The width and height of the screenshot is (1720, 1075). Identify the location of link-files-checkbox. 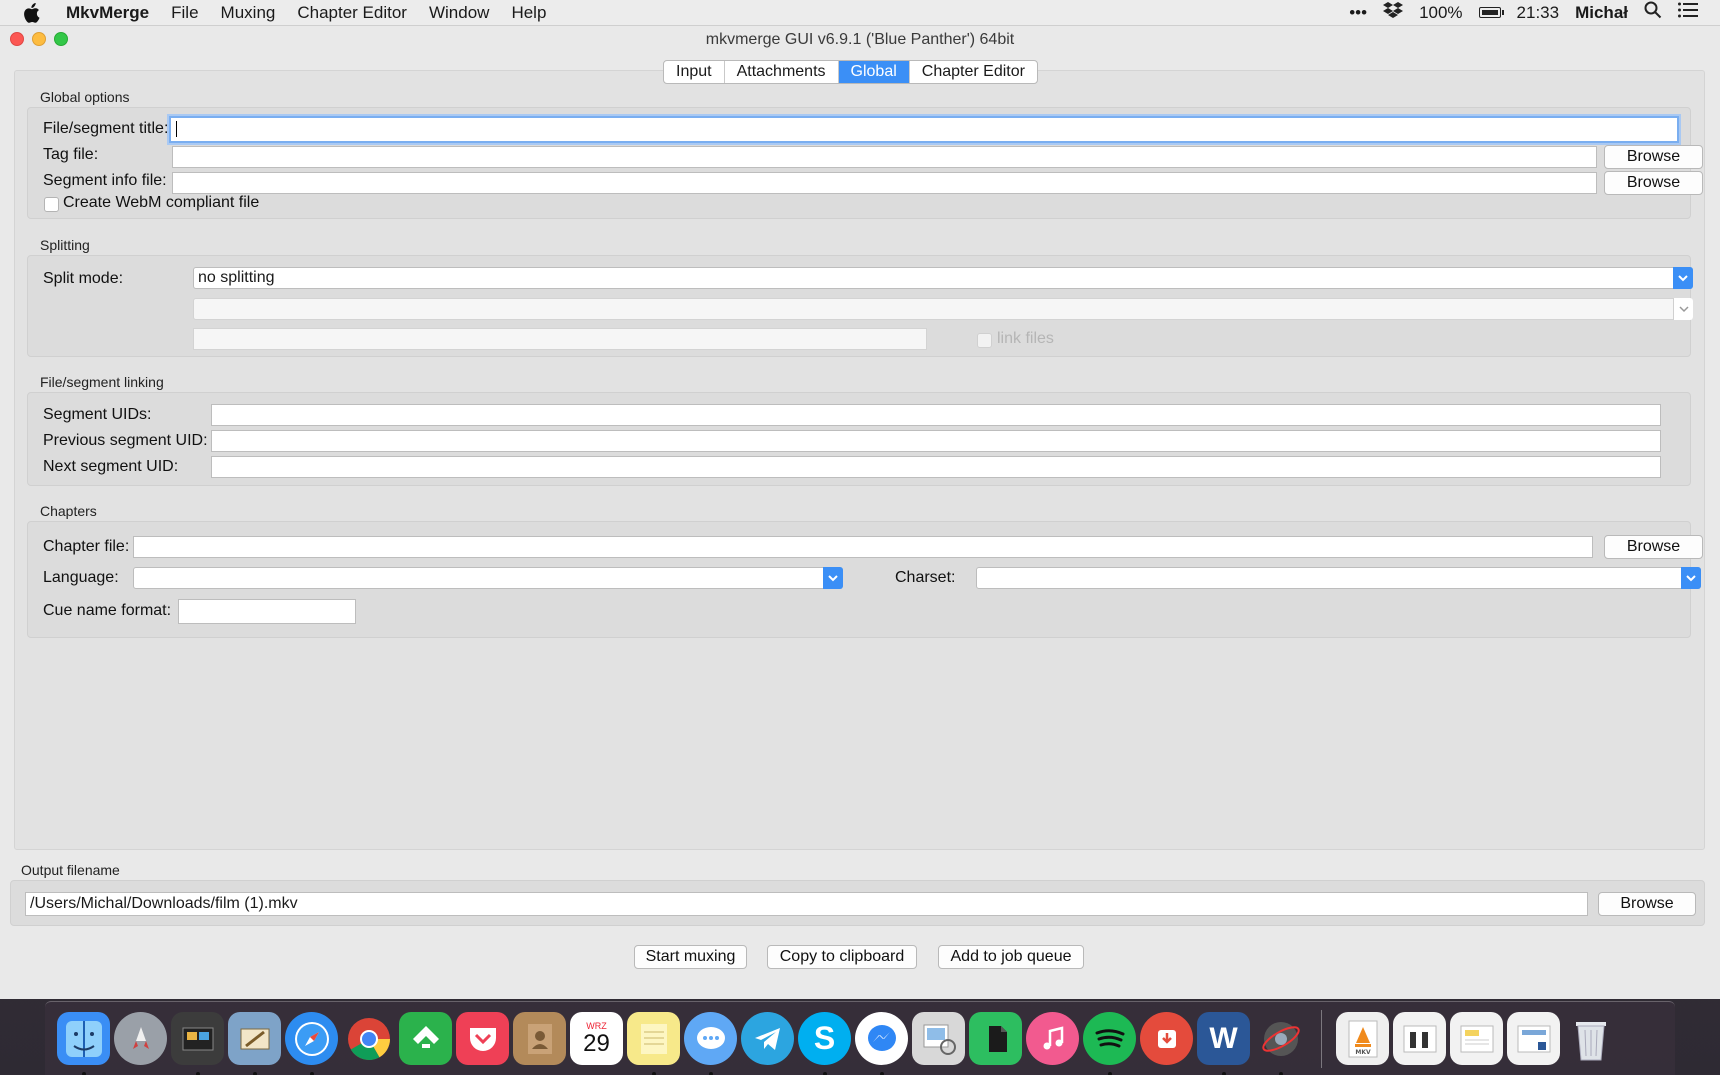
(984, 340).